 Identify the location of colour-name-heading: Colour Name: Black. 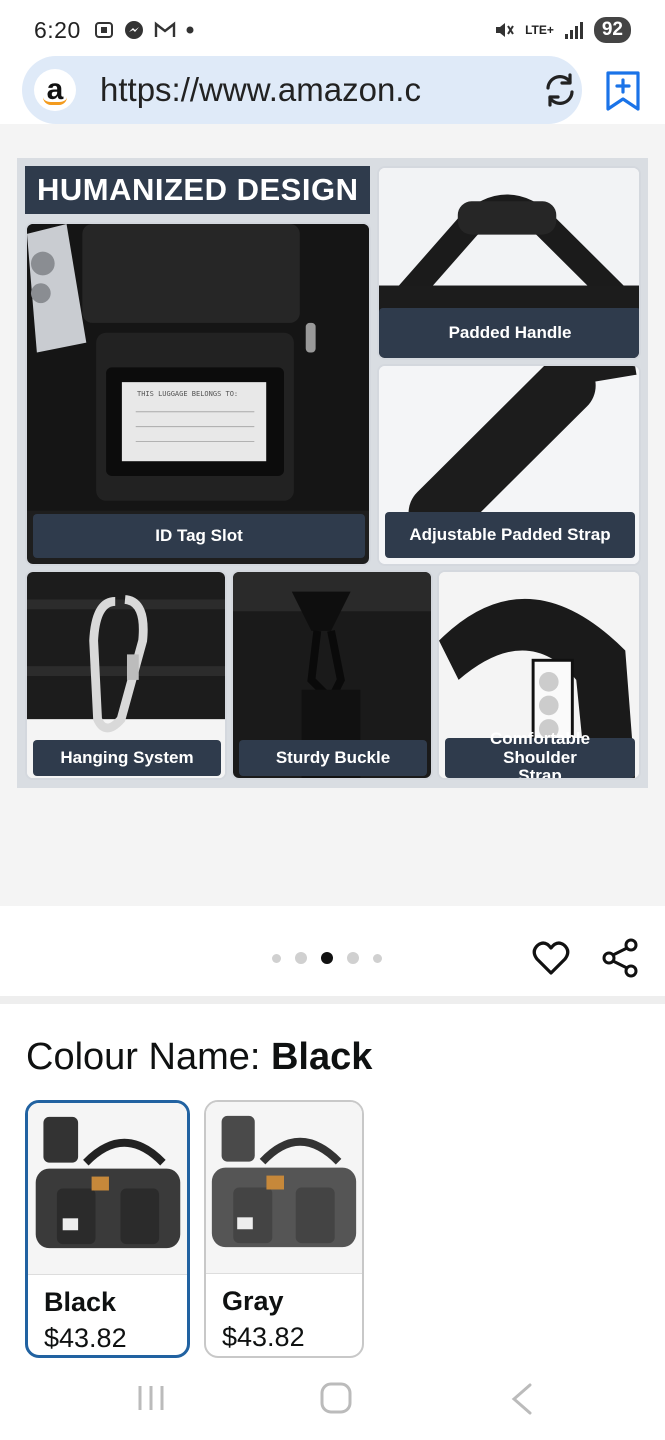
(199, 1057).